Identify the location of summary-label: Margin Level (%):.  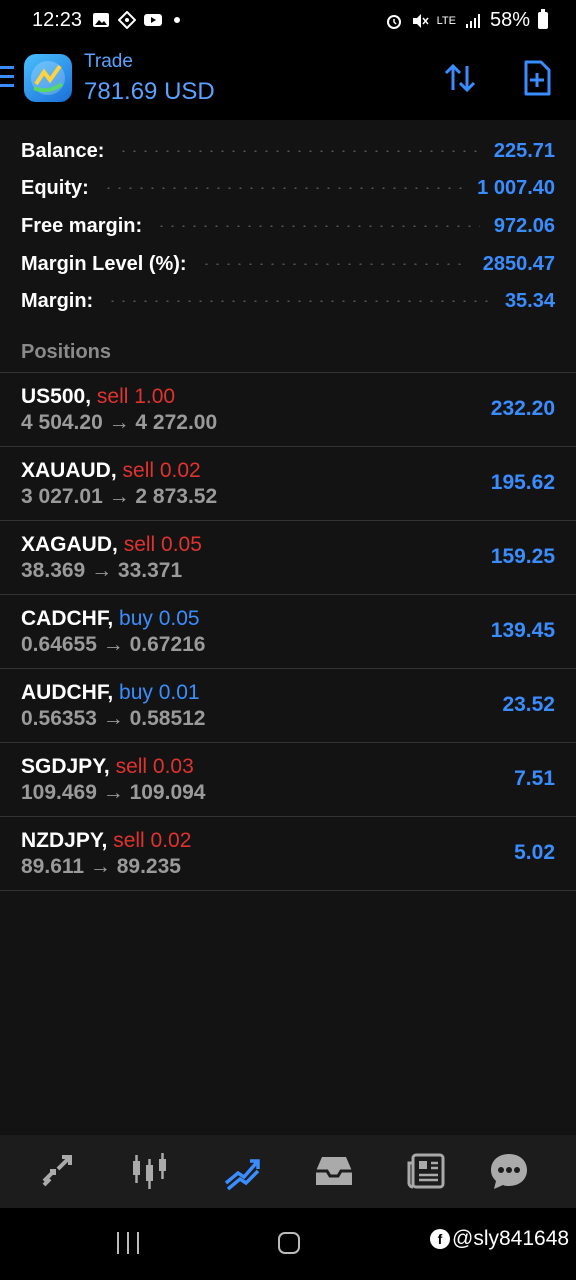
(104, 263).